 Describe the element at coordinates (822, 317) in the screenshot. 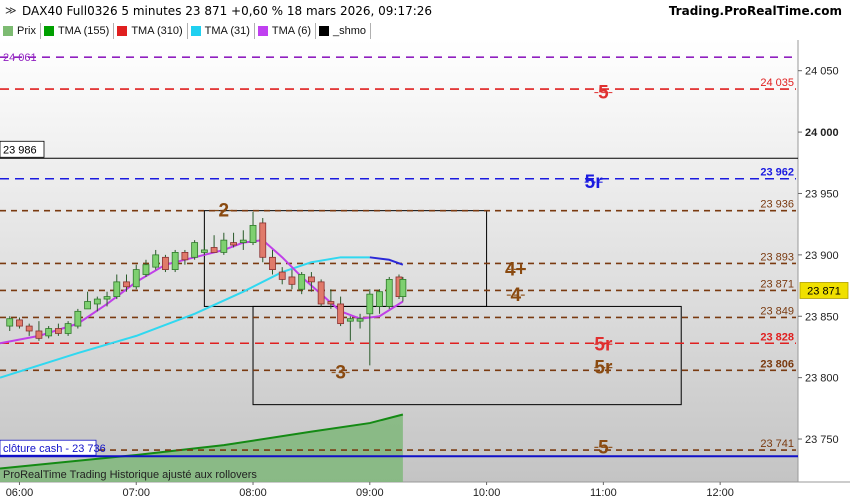

I see `y-tick-label: 23 850` at that location.